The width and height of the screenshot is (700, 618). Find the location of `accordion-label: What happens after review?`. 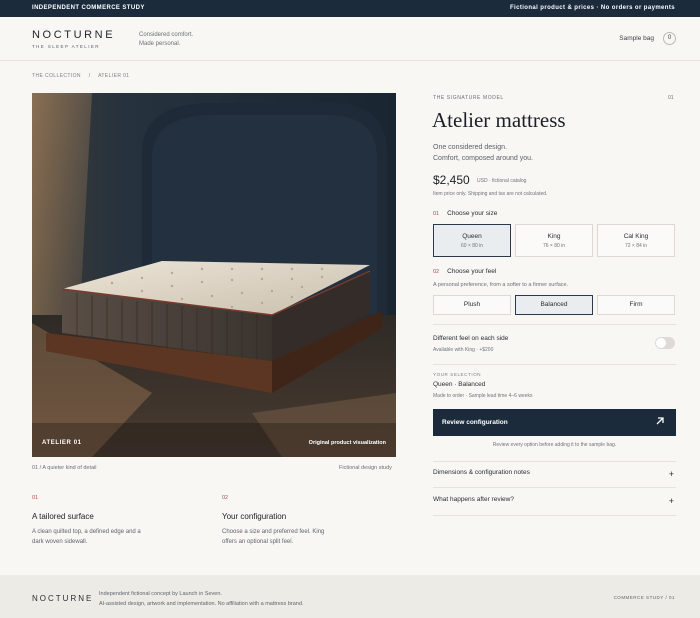

accordion-label: What happens after review? is located at coordinates (473, 499).